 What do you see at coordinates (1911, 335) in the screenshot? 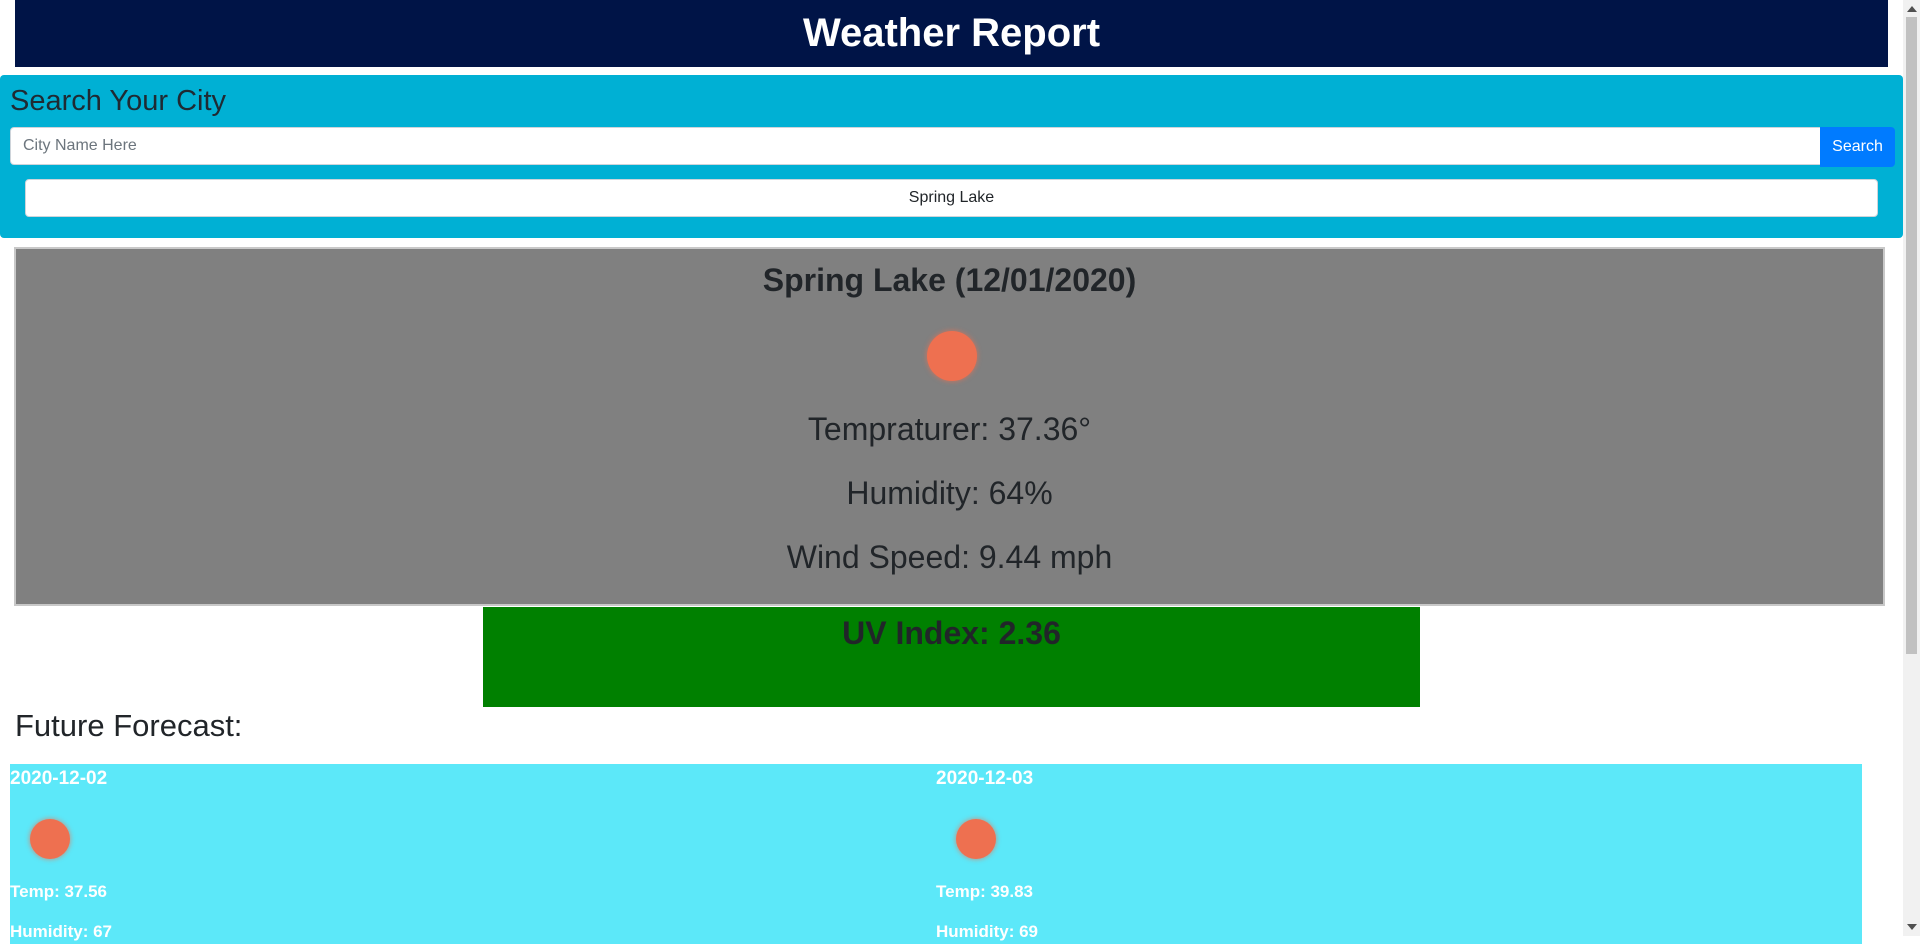
I see `scrollbar-thumb` at bounding box center [1911, 335].